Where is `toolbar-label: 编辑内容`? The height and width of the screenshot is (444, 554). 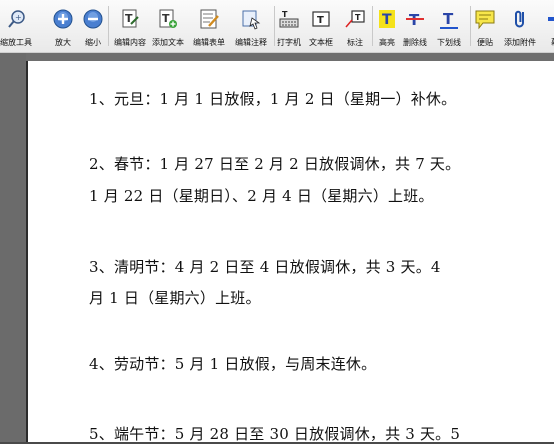
toolbar-label: 编辑内容 is located at coordinates (130, 42).